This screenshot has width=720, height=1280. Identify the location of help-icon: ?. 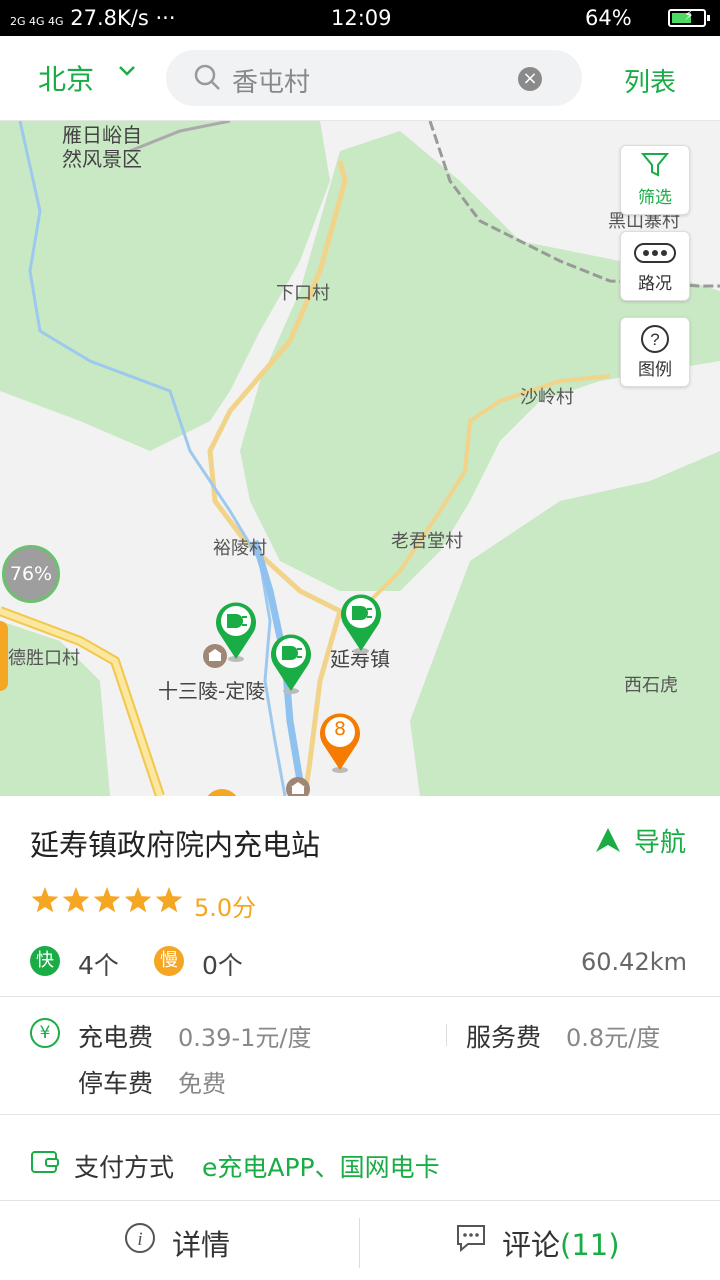
(655, 339).